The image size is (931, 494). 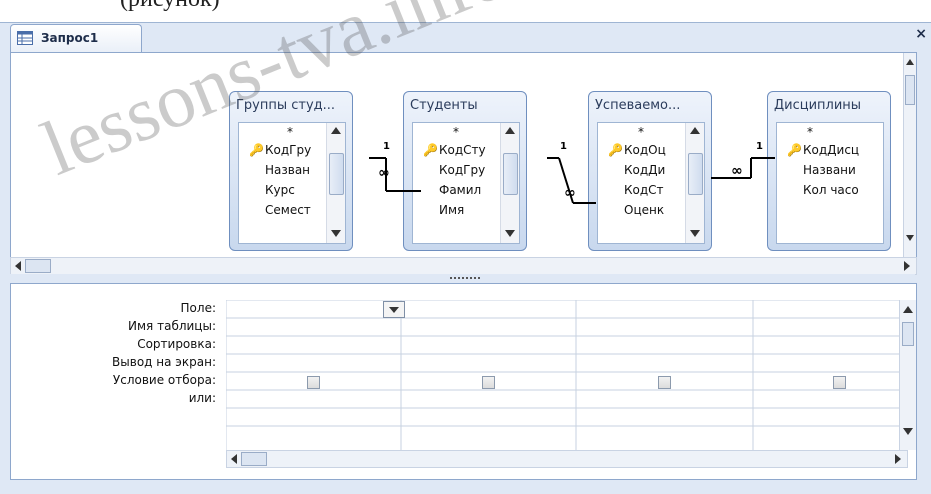 I want to click on row-label-table: Имя таблицы:, so click(x=172, y=326).